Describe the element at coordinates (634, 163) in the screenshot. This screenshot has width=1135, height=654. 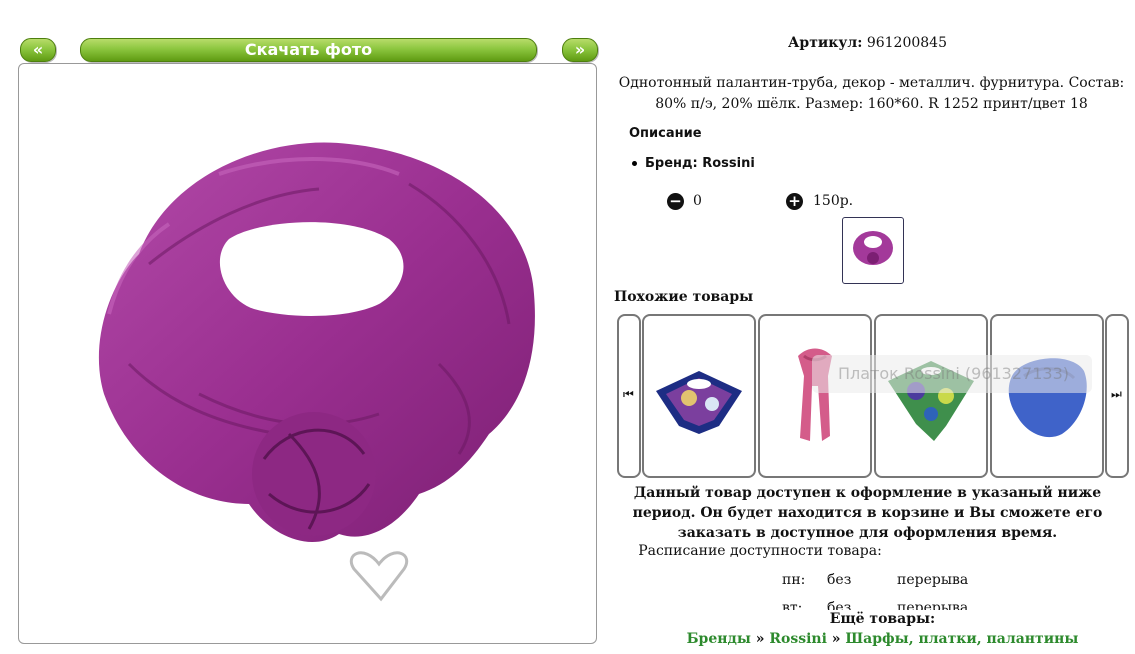
I see `bullet-icon` at that location.